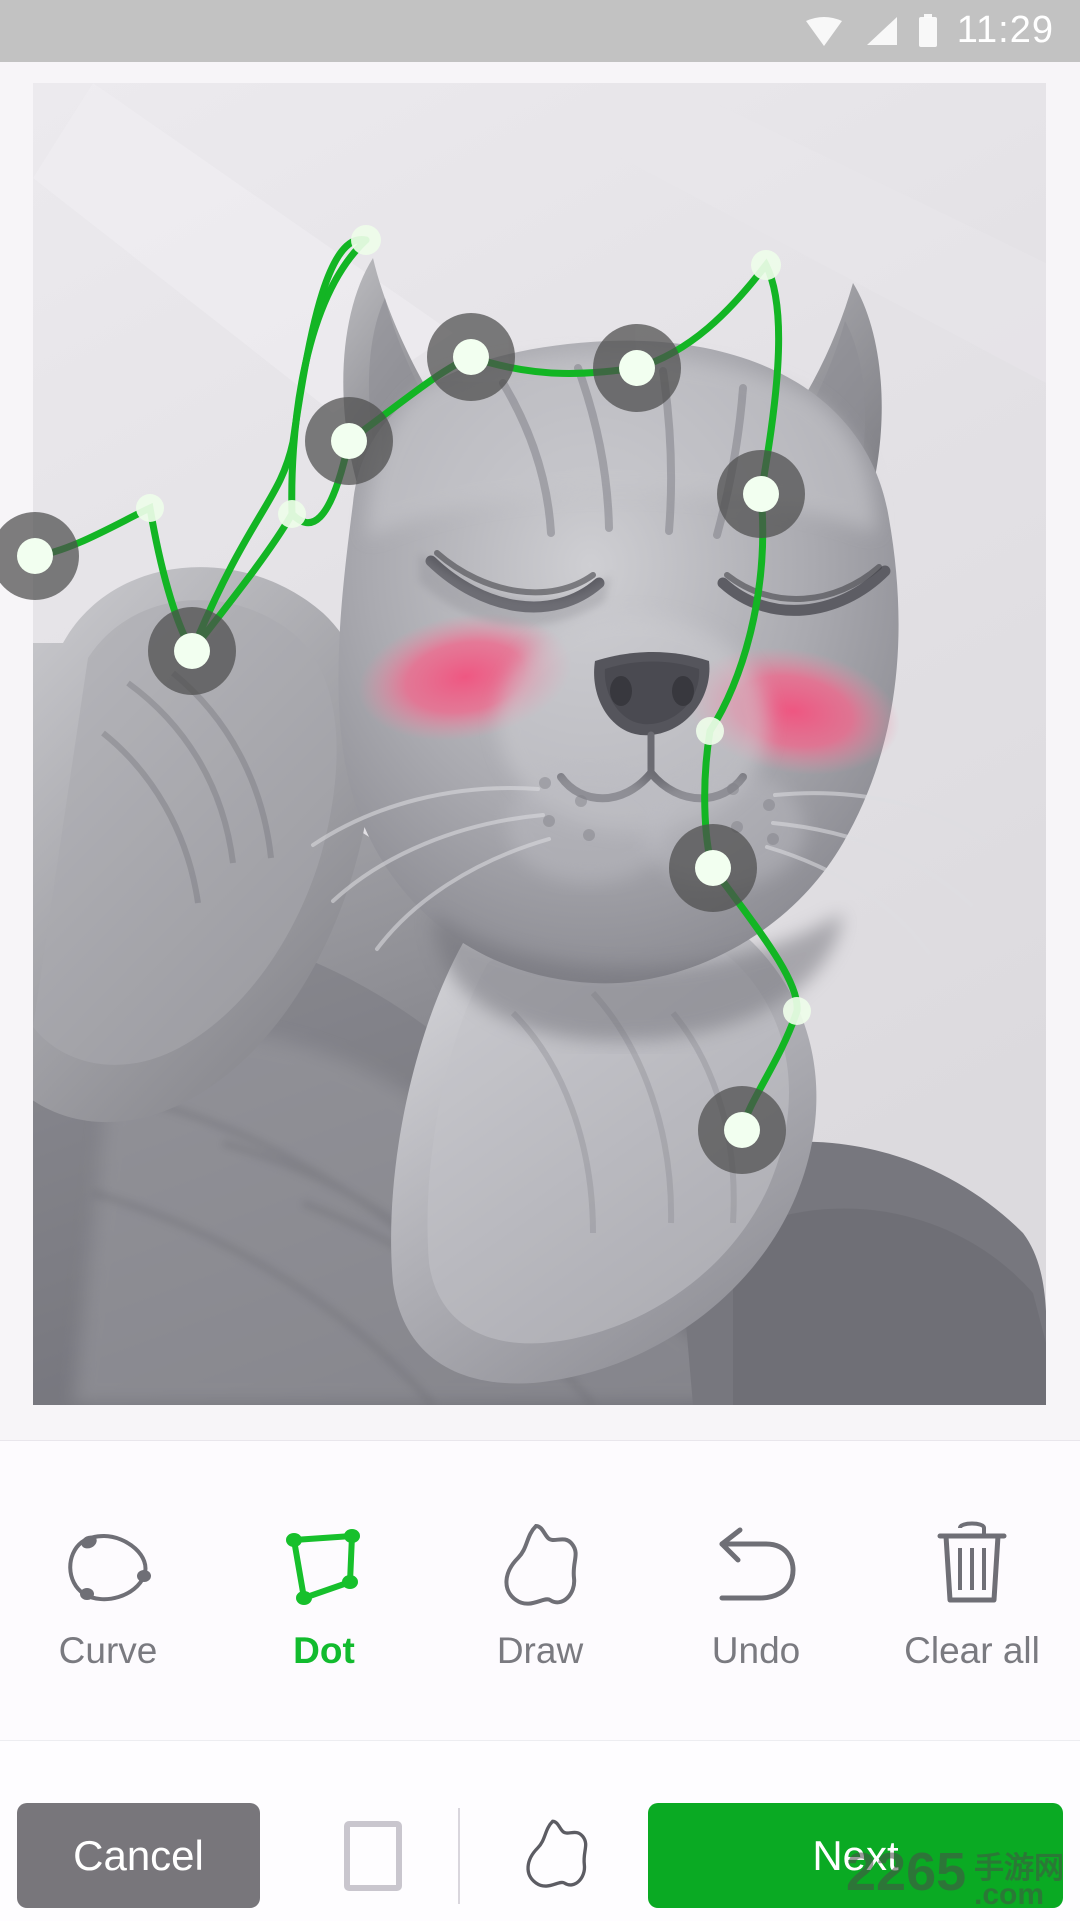 This screenshot has width=1080, height=1921. What do you see at coordinates (756, 1650) in the screenshot?
I see `tool-undo-label: Undo` at bounding box center [756, 1650].